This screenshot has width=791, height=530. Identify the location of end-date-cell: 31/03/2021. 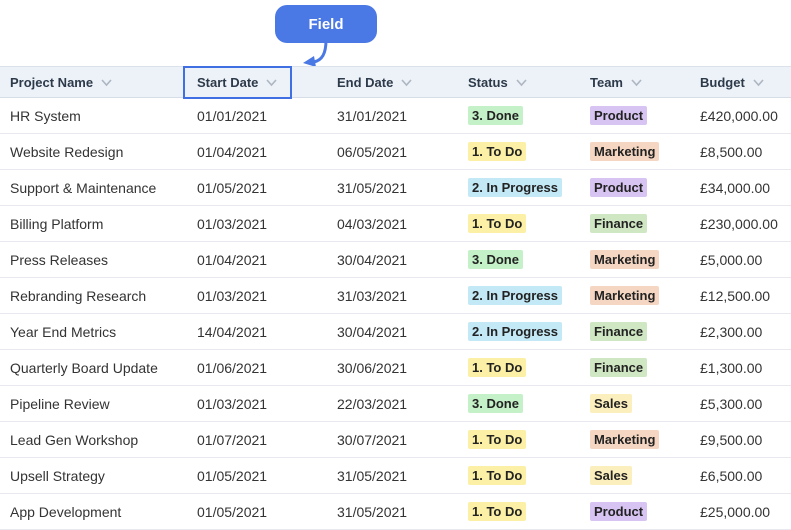
(372, 295).